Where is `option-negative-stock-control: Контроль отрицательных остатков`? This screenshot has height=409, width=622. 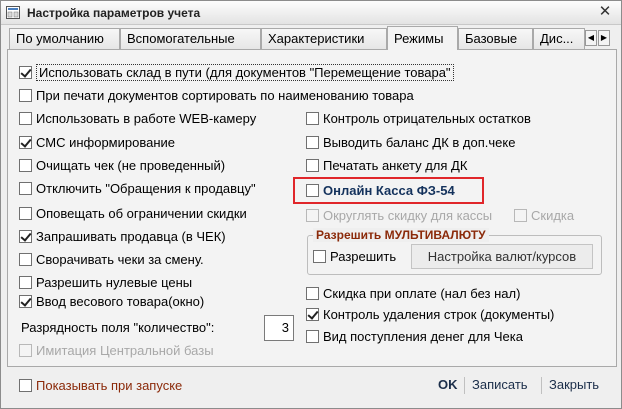
option-negative-stock-control: Контроль отрицательных остатков is located at coordinates (418, 118).